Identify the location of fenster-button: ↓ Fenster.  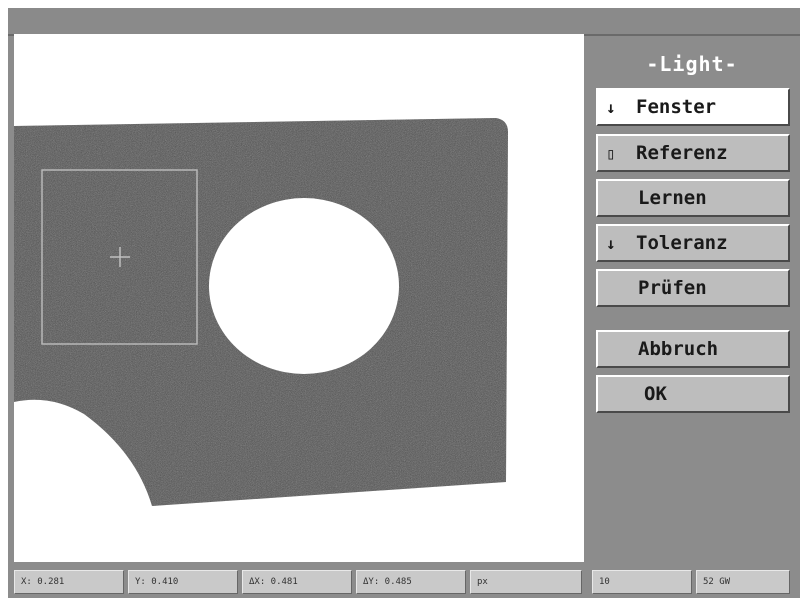
(693, 107).